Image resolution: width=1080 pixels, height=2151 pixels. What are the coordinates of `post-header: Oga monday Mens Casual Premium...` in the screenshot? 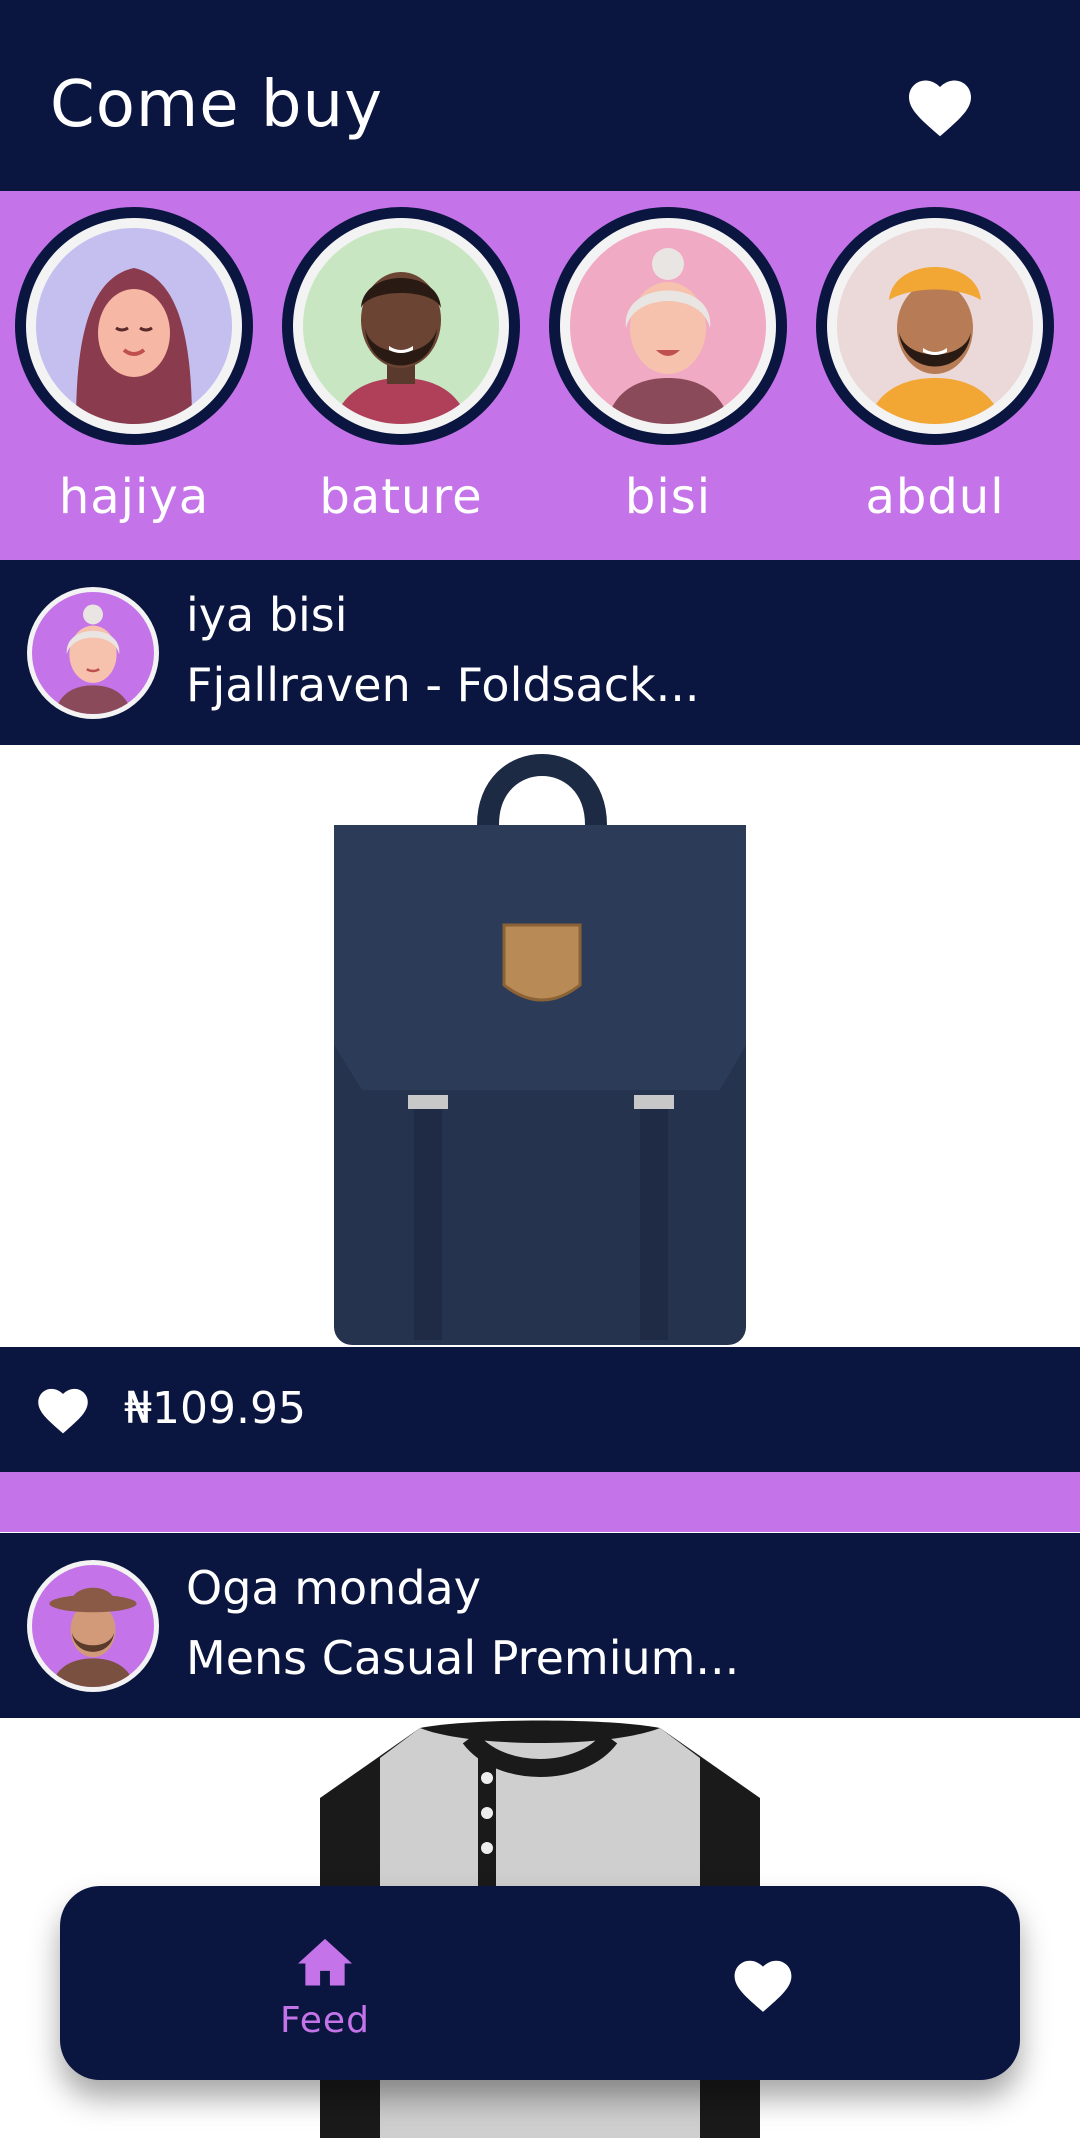 It's located at (540, 1625).